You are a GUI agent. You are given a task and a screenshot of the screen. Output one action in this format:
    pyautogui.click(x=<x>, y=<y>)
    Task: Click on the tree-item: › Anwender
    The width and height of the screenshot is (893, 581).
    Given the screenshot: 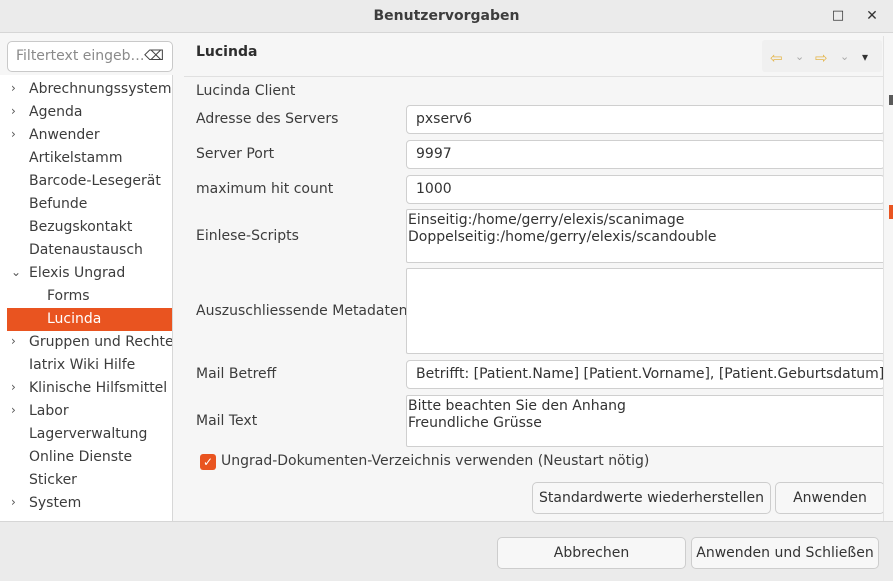 What is the action you would take?
    pyautogui.click(x=89, y=135)
    